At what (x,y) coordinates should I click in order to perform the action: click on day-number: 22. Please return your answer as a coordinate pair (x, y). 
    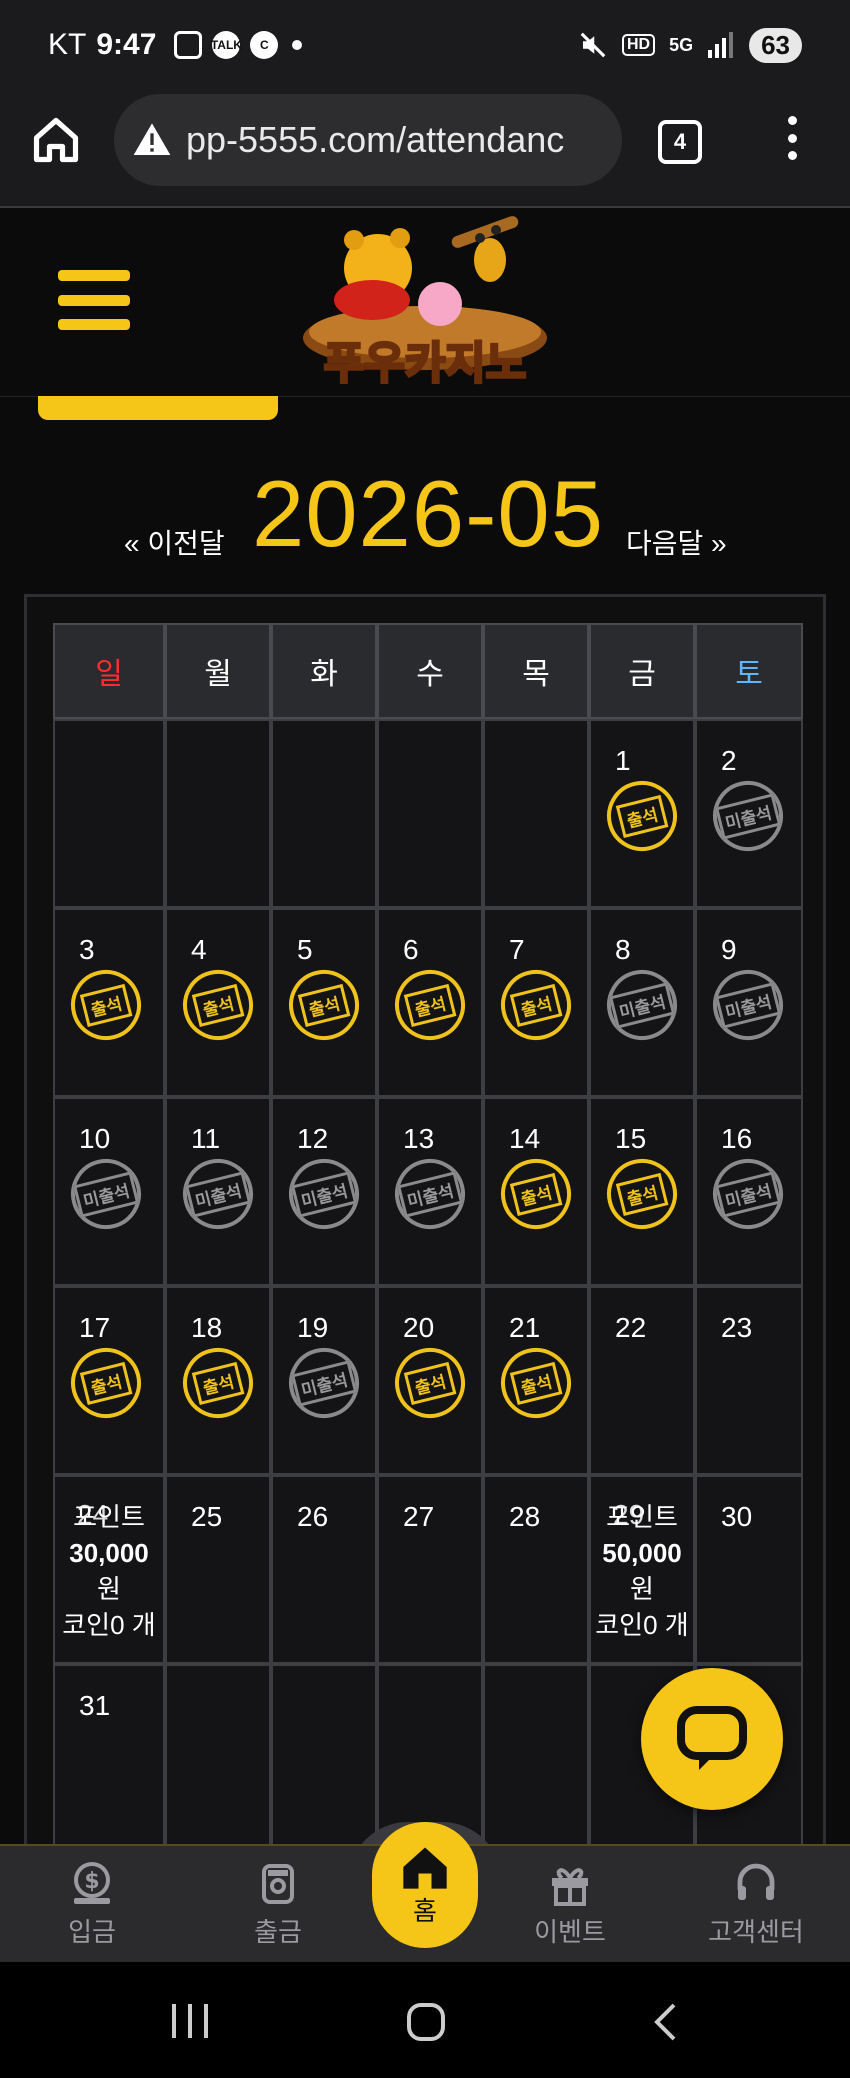
    Looking at the image, I should click on (631, 1327).